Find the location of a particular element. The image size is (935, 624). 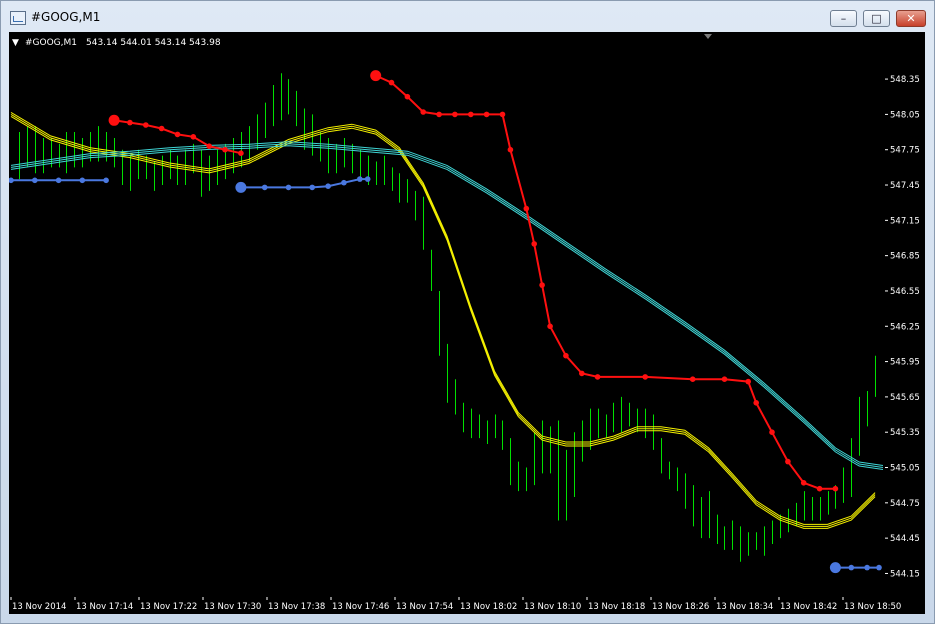

y-tick-label-1: 548.05 is located at coordinates (905, 115).